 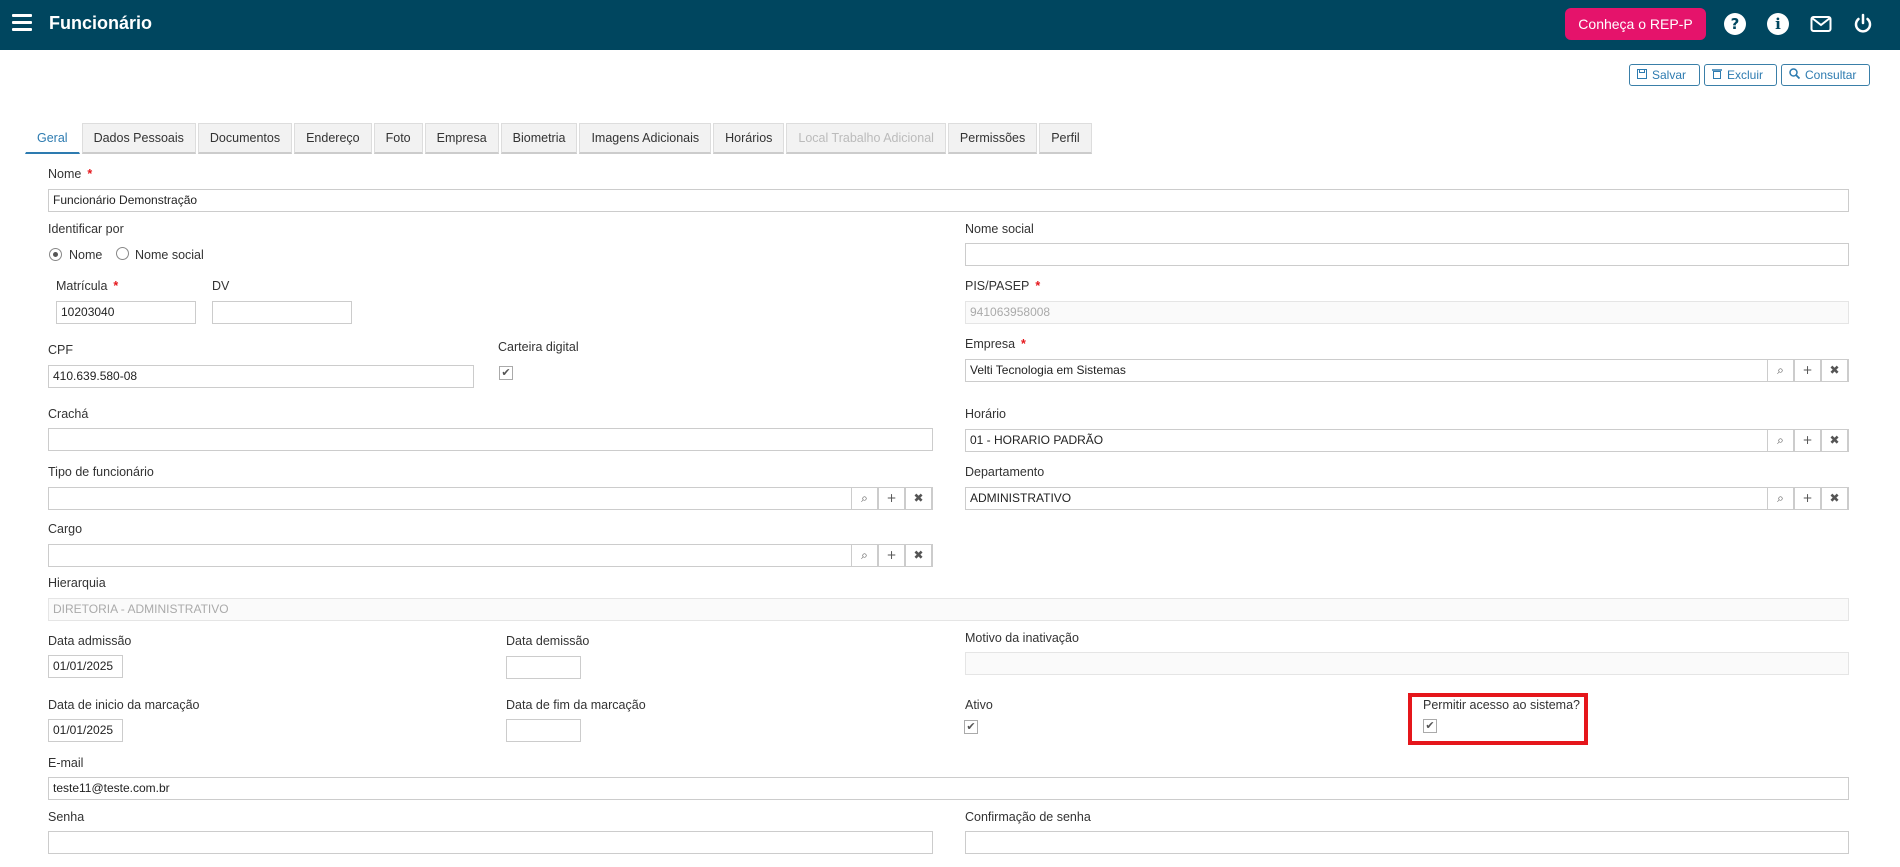 I want to click on search-button: Consultar, so click(x=1825, y=75).